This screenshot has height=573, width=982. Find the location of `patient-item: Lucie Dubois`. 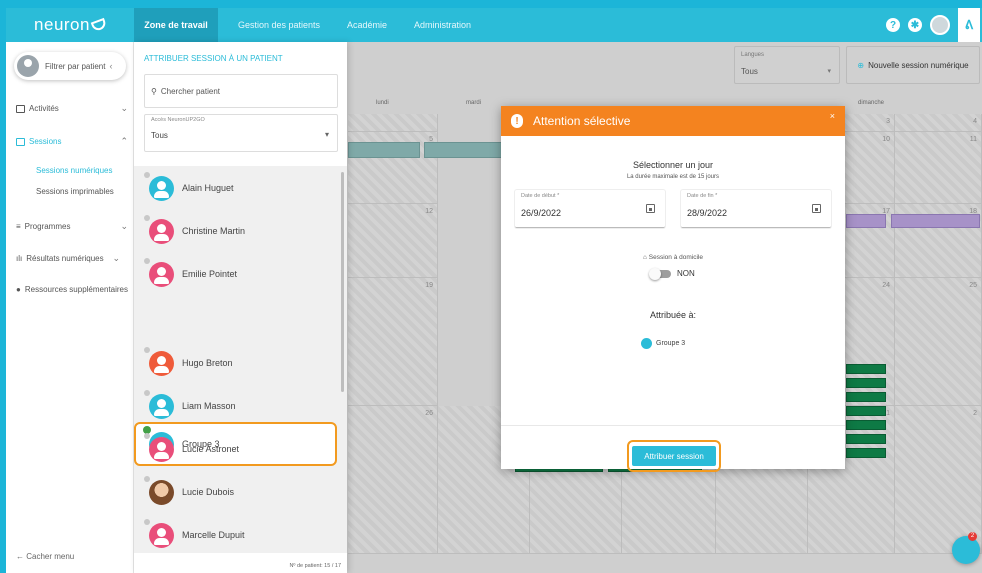

patient-item: Lucie Dubois is located at coordinates (237, 492).